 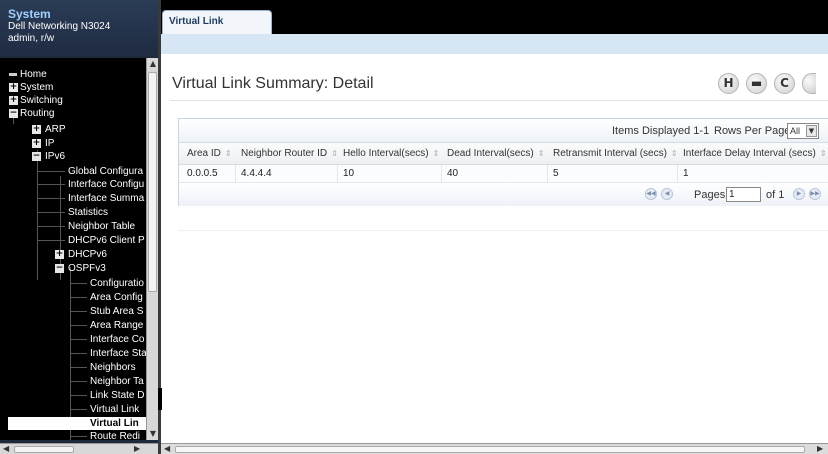 What do you see at coordinates (13, 74) in the screenshot?
I see `home-icon` at bounding box center [13, 74].